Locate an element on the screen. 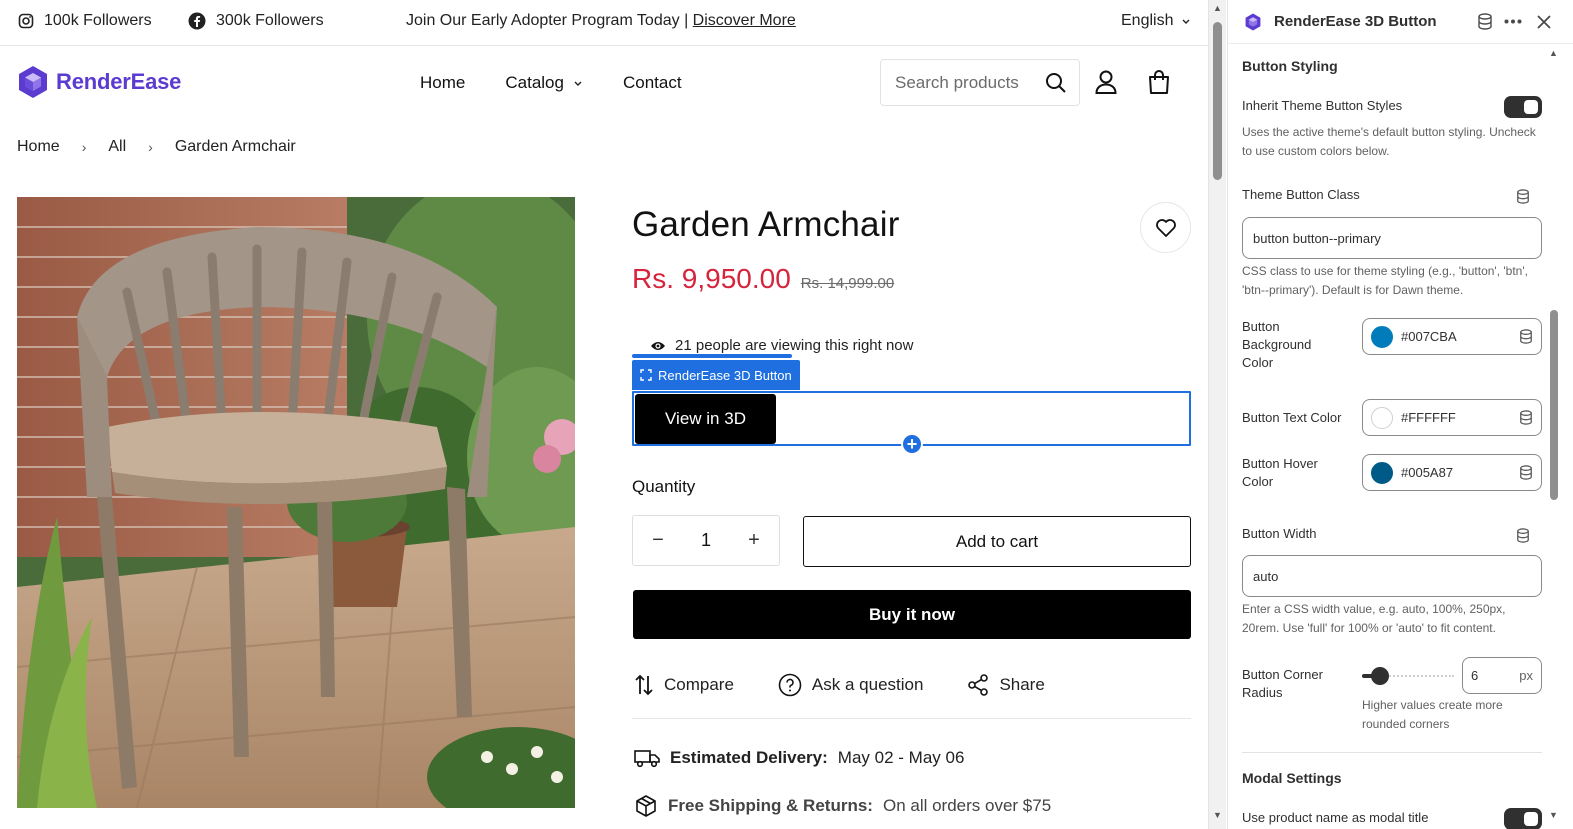 The width and height of the screenshot is (1573, 829). language-label: English is located at coordinates (1147, 20).